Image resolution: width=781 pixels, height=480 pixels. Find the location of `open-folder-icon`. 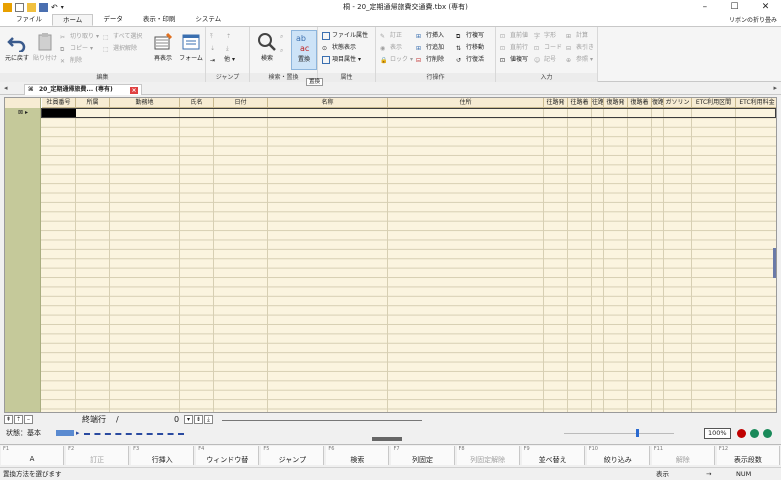

open-folder-icon is located at coordinates (31, 7).